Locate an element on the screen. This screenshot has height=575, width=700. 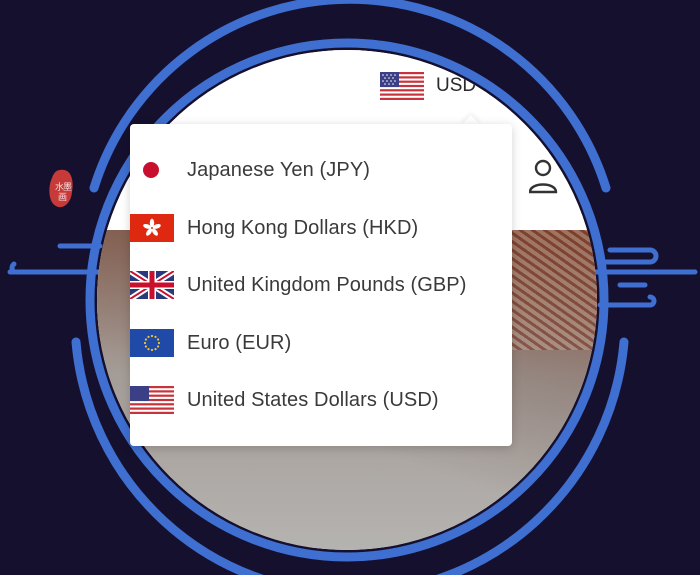
currency-option-hkd: Hong Kong Dollars (HKD) is located at coordinates (321, 228).